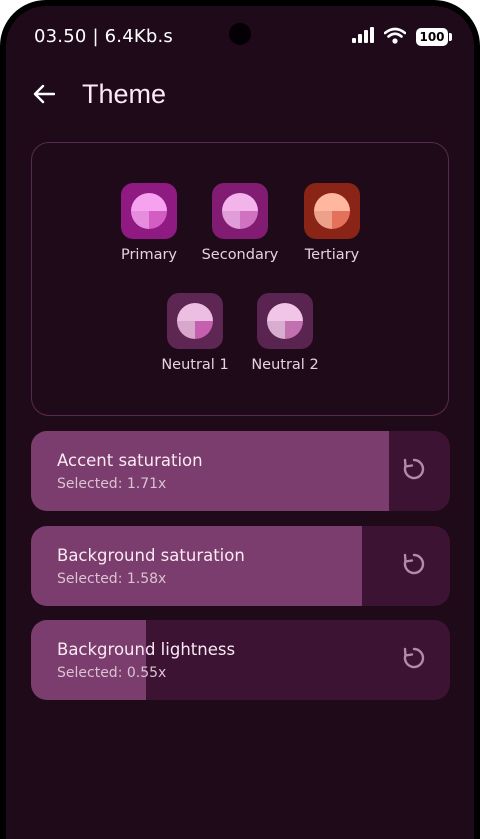 Image resolution: width=480 pixels, height=839 pixels. Describe the element at coordinates (363, 37) in the screenshot. I see `signal-icon` at that location.